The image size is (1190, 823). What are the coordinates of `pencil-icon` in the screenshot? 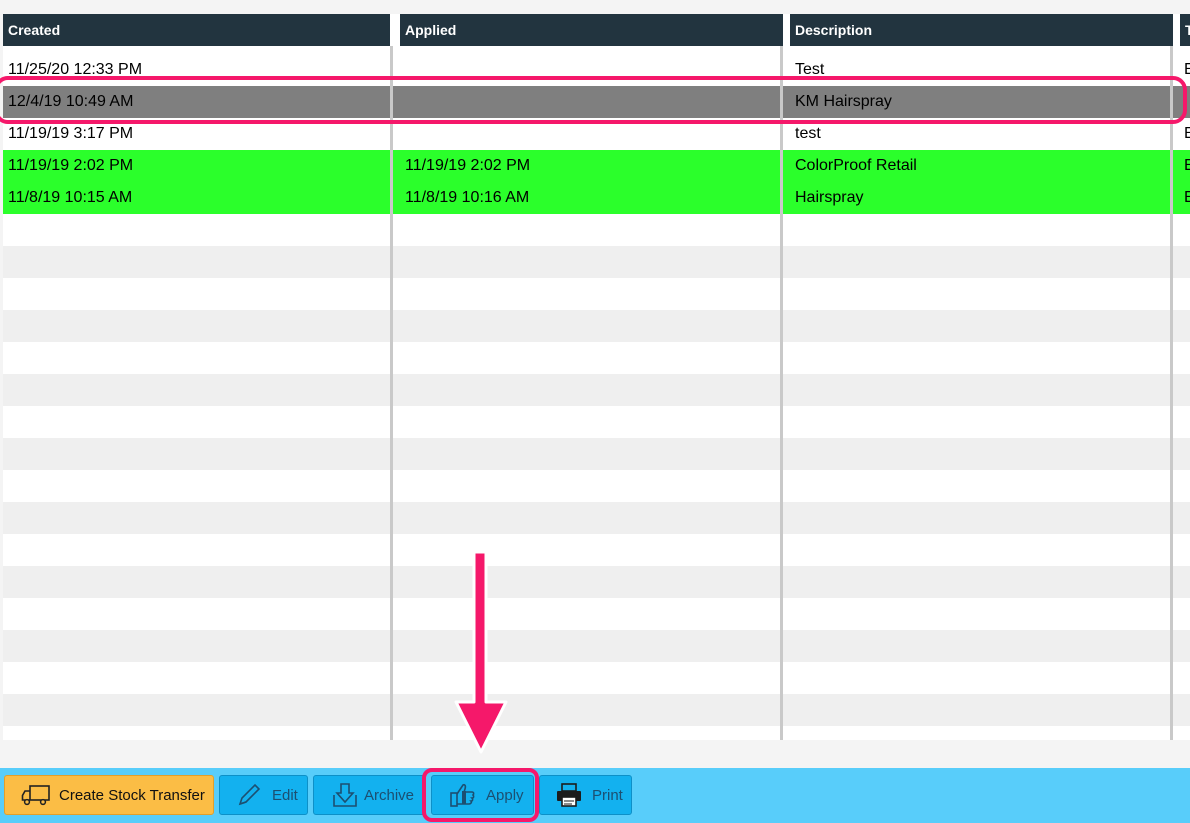 It's located at (249, 795).